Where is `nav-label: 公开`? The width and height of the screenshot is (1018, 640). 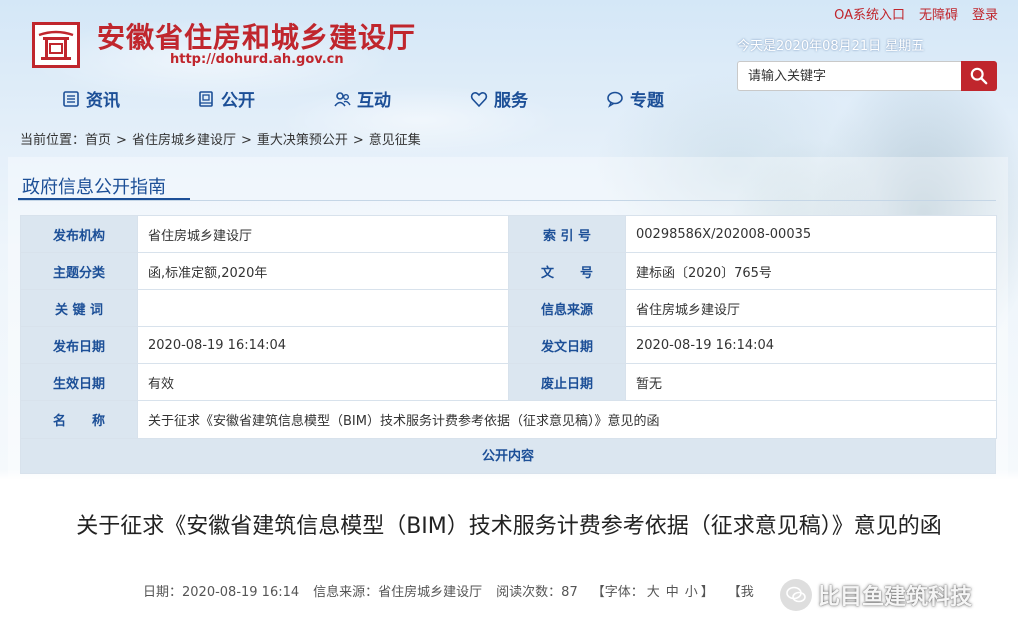
nav-label: 公开 is located at coordinates (238, 101).